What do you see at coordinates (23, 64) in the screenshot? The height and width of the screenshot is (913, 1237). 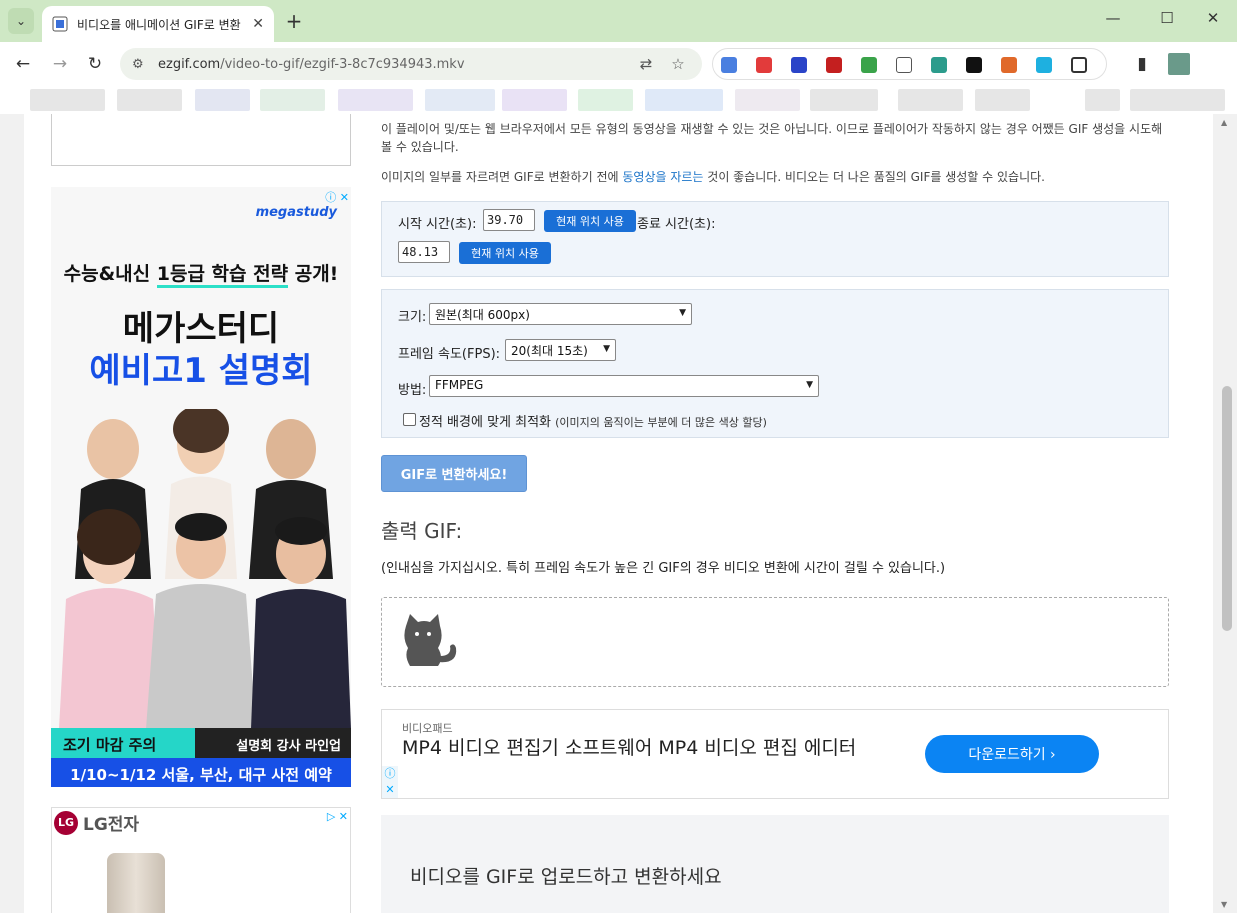 I see `back-arrow-icon: ←` at bounding box center [23, 64].